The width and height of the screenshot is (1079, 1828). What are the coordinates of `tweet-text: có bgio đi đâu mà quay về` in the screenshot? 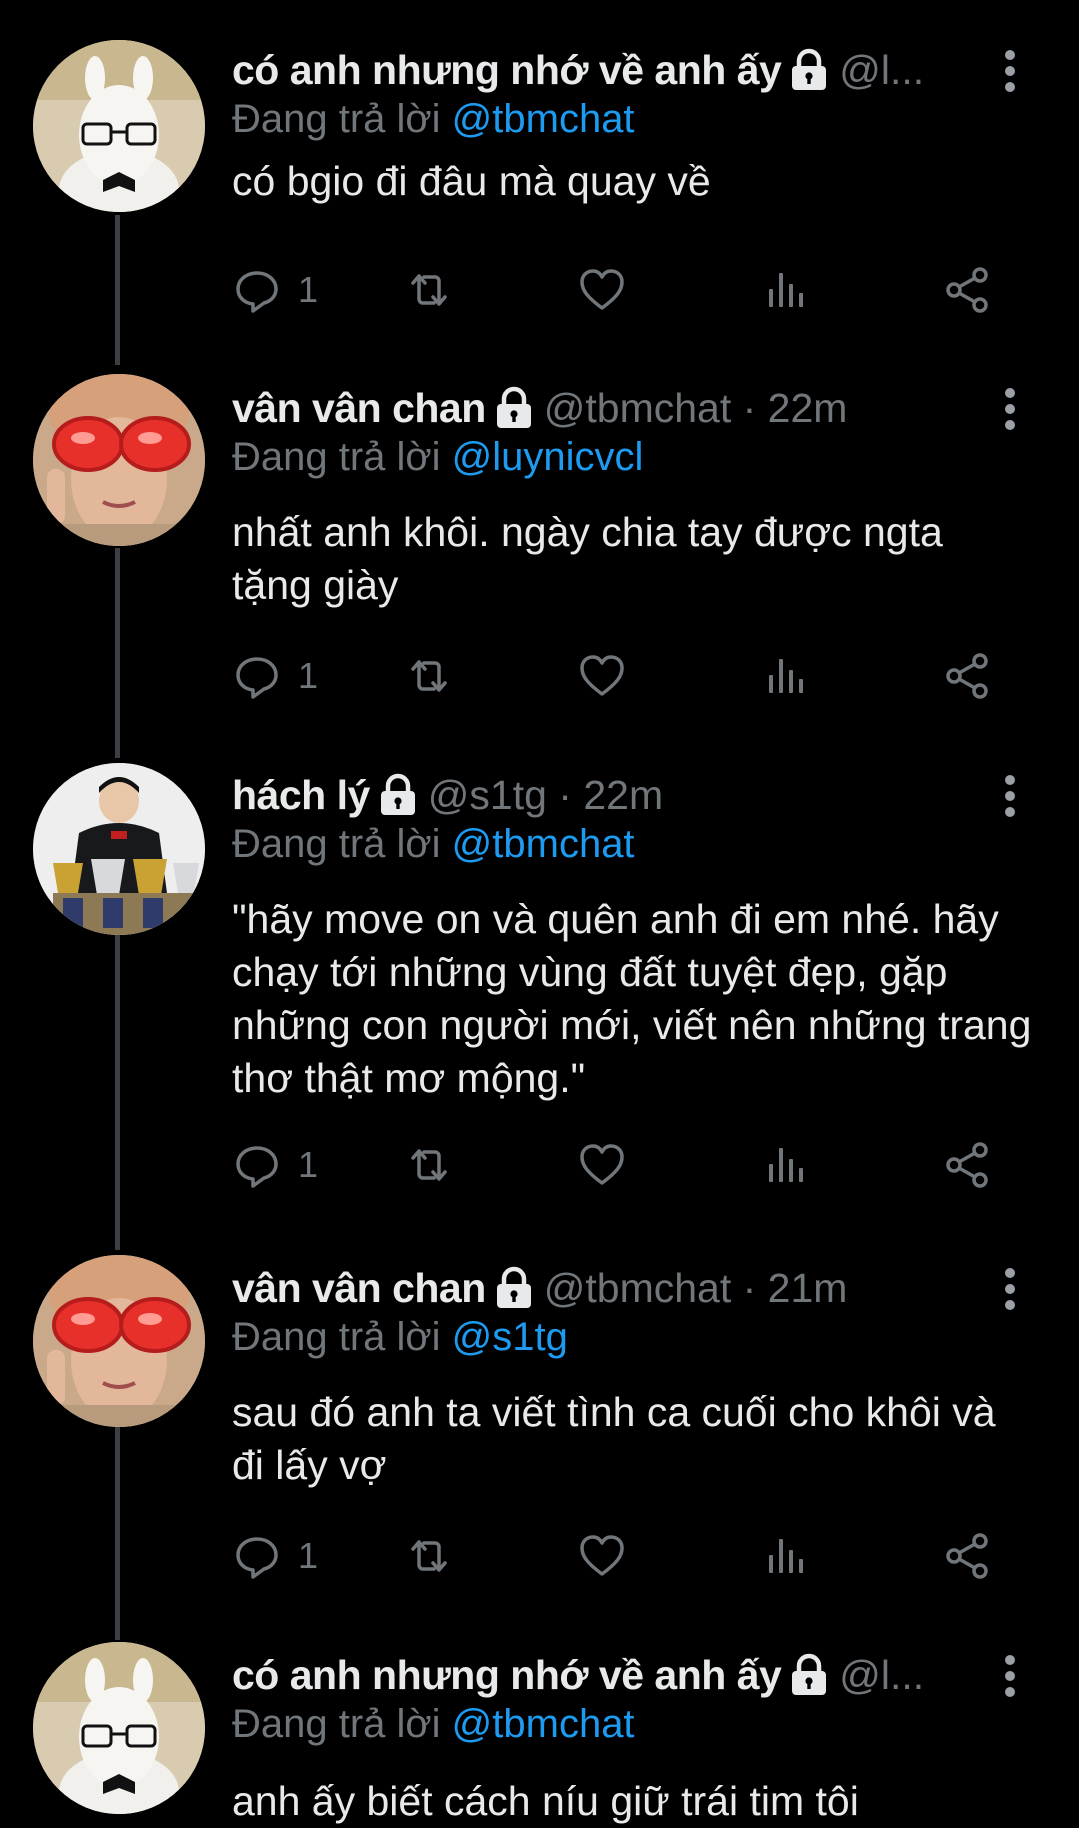 It's located at (471, 181).